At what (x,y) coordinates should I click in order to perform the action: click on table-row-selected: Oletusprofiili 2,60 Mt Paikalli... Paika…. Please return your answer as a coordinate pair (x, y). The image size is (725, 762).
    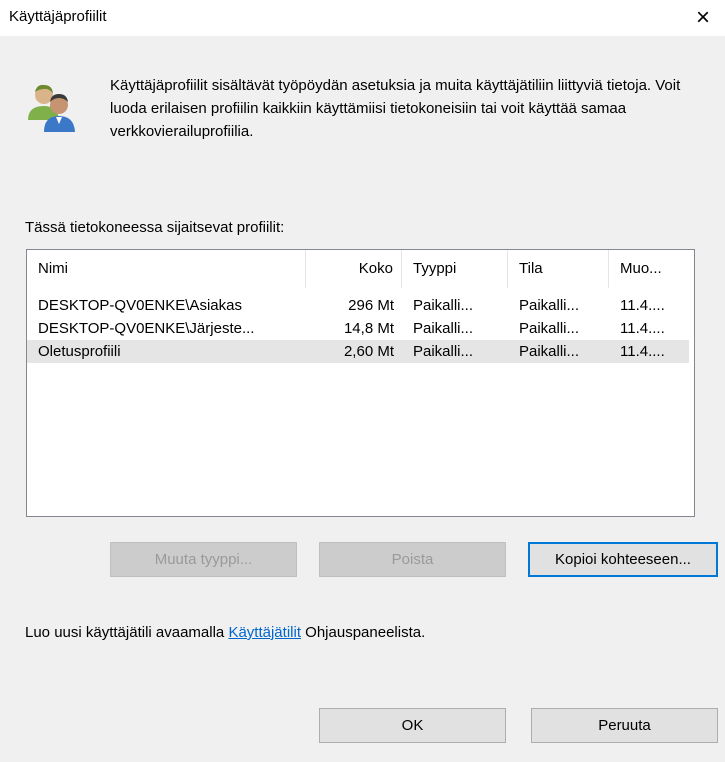
    Looking at the image, I should click on (358, 351).